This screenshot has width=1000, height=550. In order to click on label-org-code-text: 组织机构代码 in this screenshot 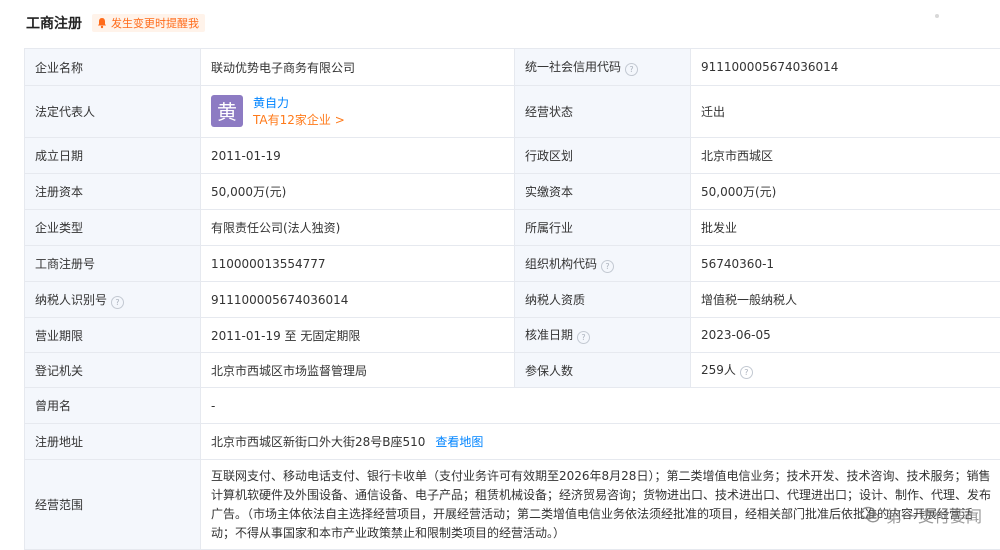, I will do `click(561, 264)`.